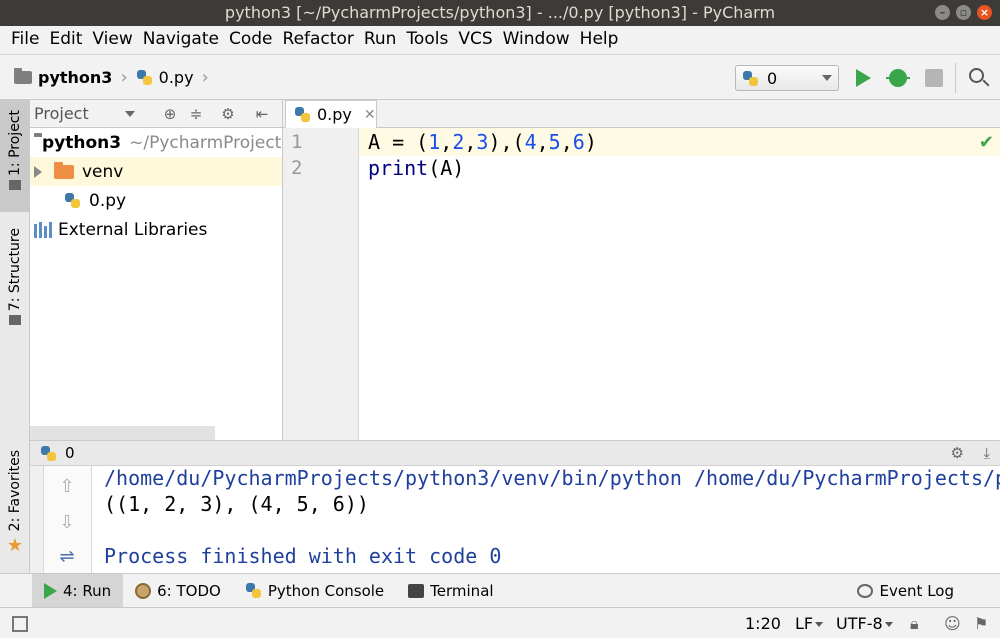 This screenshot has height=638, width=1000. Describe the element at coordinates (75, 77) in the screenshot. I see `breadcrumb-project-label: python3` at that location.